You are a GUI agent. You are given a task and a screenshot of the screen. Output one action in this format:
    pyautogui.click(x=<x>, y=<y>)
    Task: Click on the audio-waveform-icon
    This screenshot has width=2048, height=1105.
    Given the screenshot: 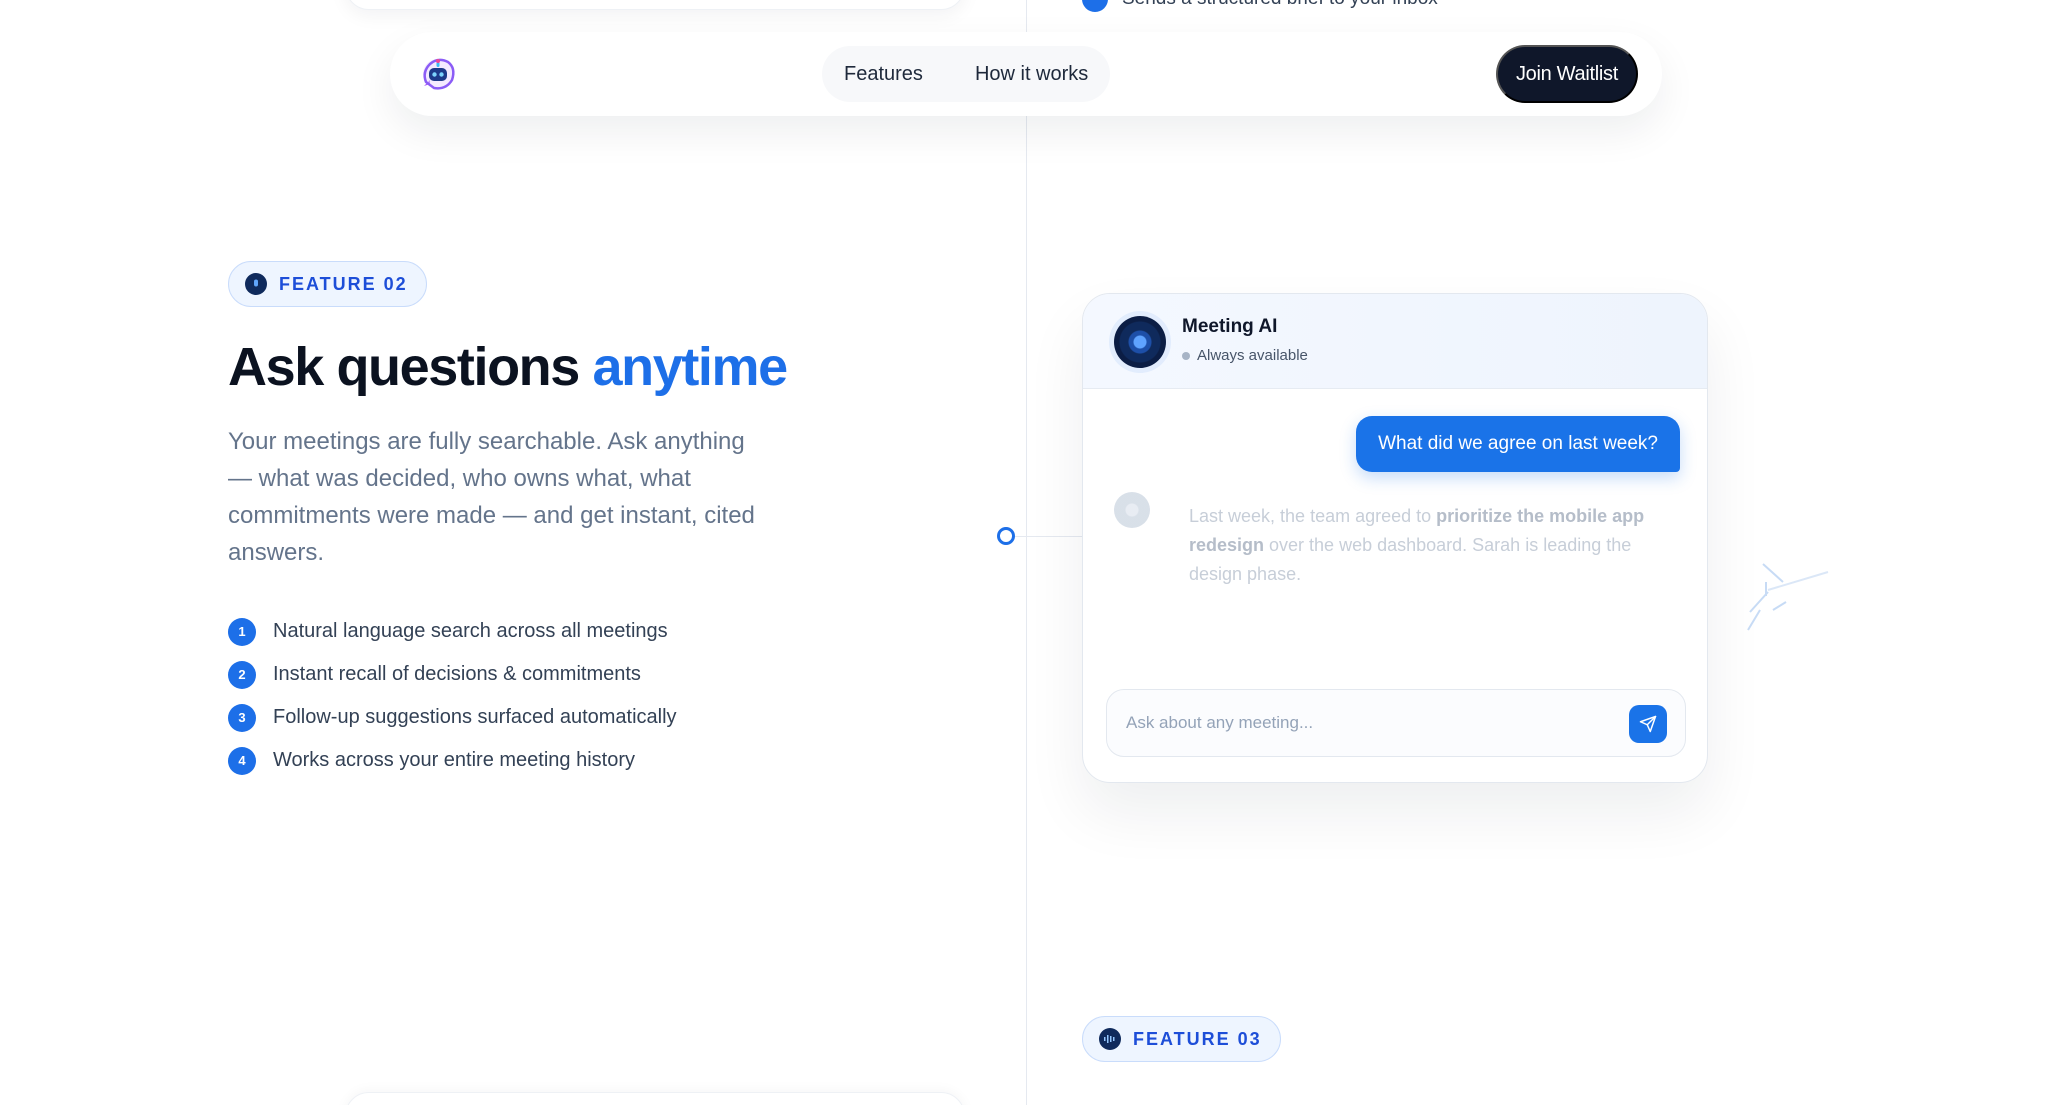 What is the action you would take?
    pyautogui.click(x=1110, y=1039)
    